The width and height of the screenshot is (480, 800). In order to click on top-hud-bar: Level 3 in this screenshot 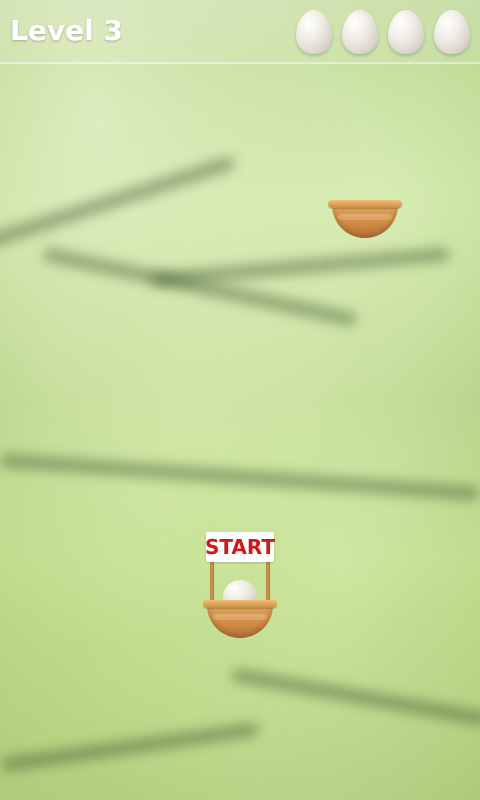, I will do `click(240, 32)`.